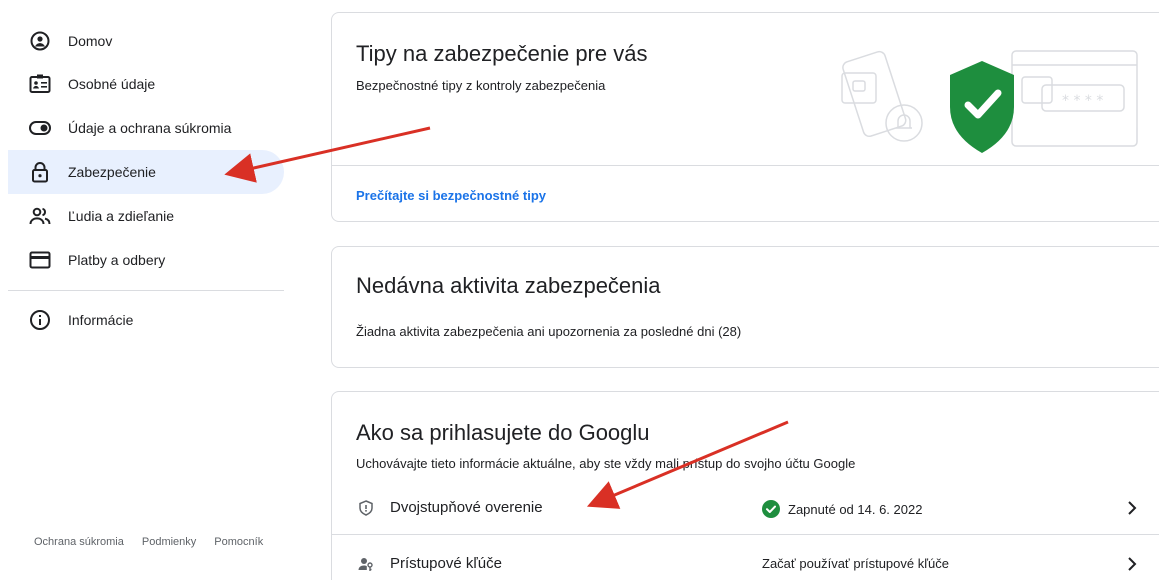  I want to click on lock-icon, so click(40, 172).